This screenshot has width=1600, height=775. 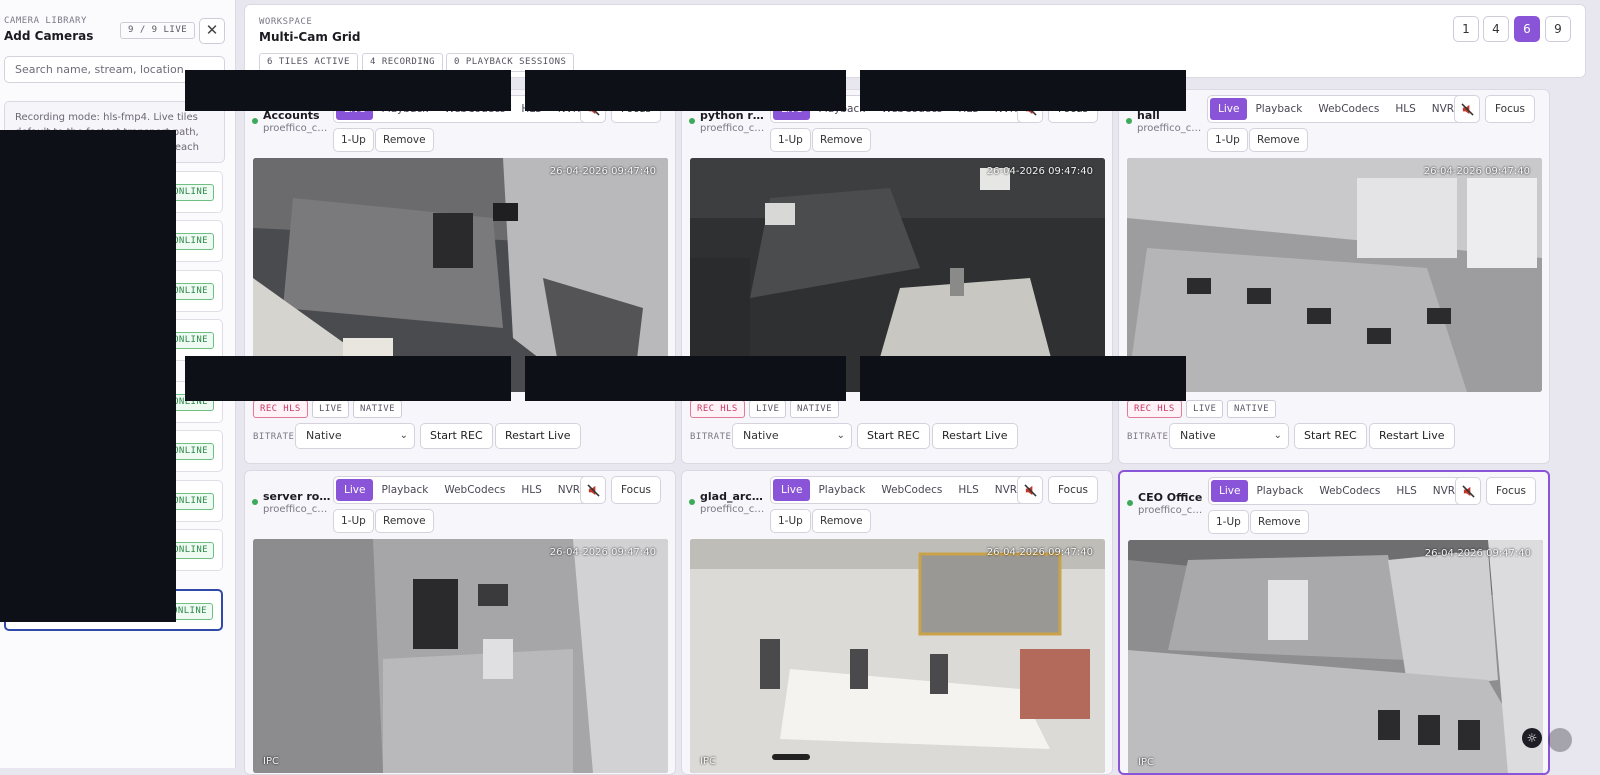 I want to click on layout-1-button: 1, so click(x=1466, y=29).